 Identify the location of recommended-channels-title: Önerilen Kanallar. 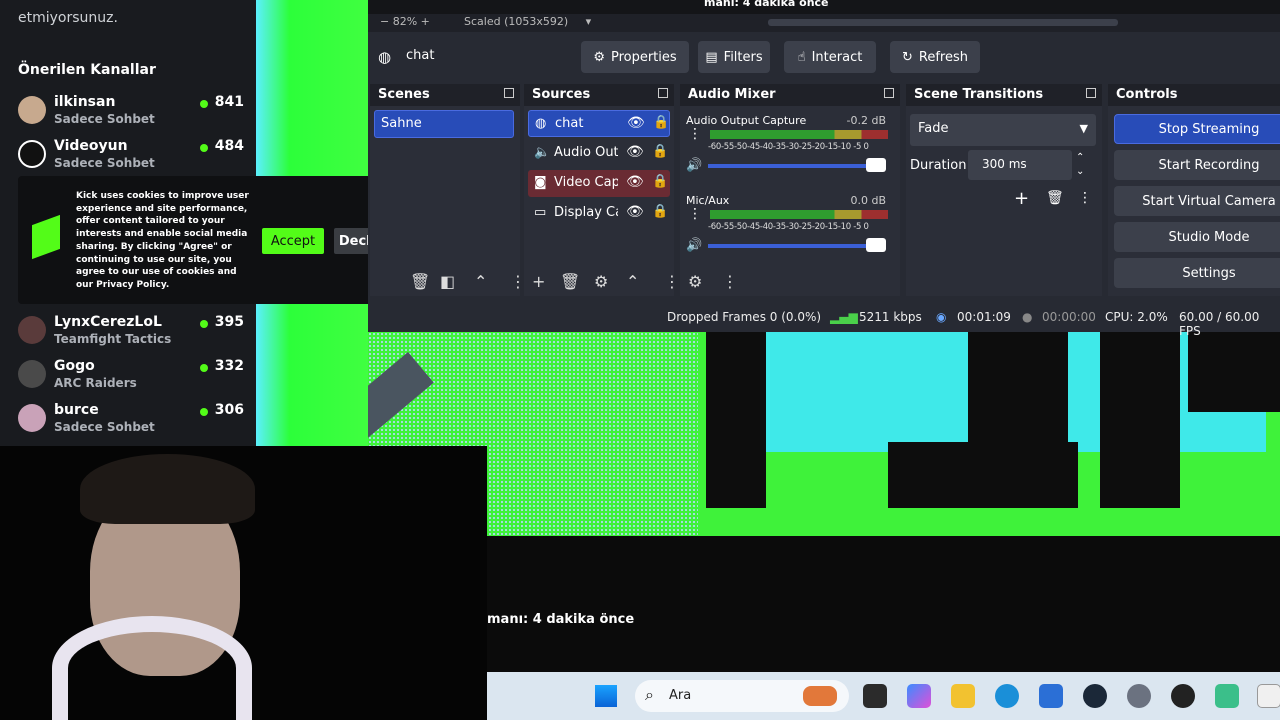
(87, 70).